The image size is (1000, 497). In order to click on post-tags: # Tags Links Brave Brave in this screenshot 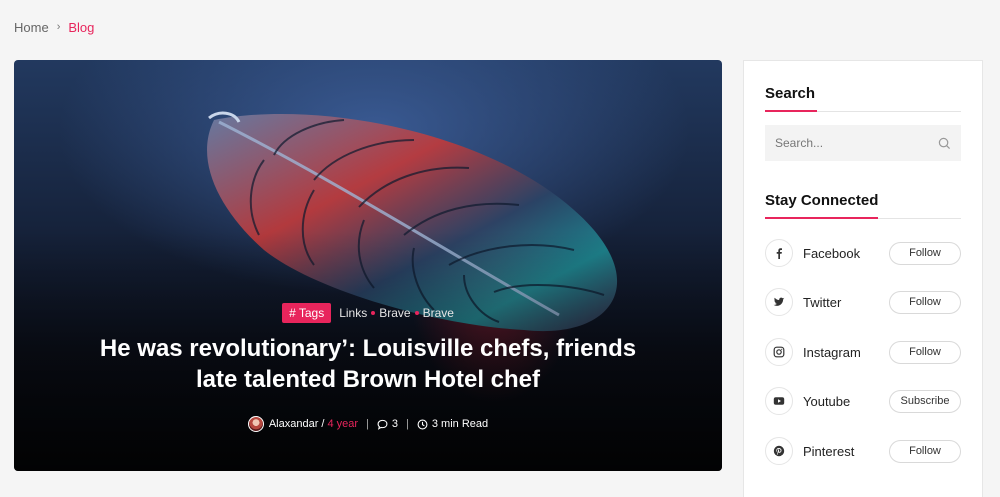, I will do `click(368, 313)`.